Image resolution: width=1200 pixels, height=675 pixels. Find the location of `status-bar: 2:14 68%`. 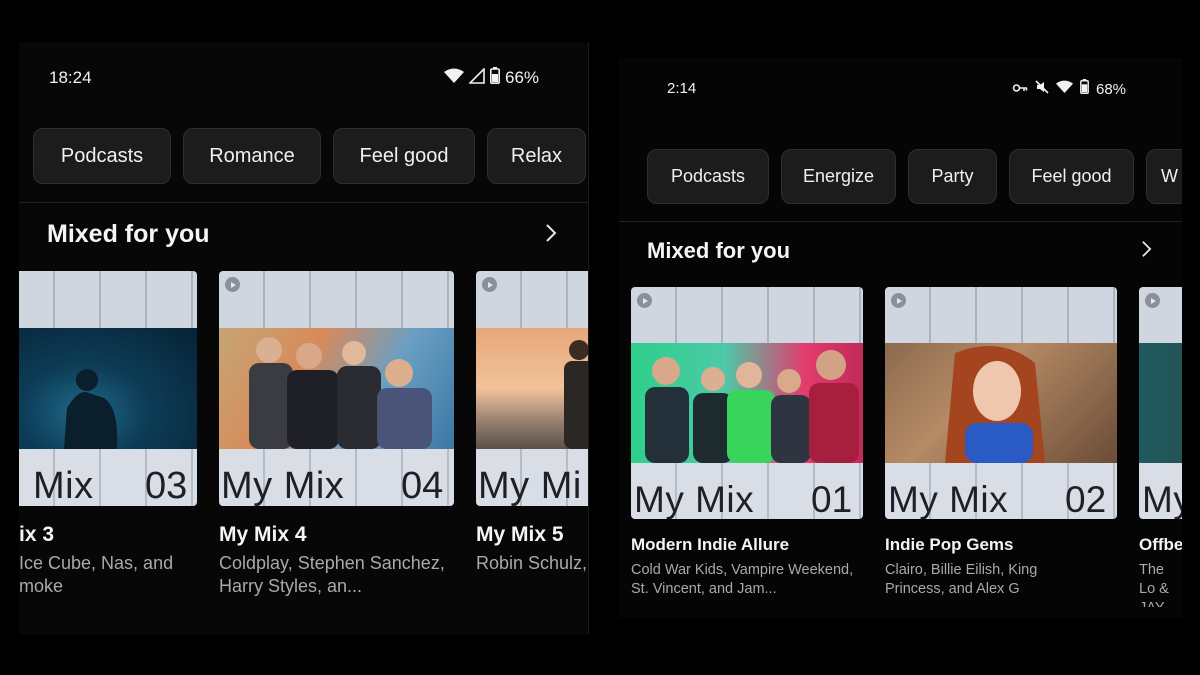

status-bar: 2:14 68% is located at coordinates (900, 88).